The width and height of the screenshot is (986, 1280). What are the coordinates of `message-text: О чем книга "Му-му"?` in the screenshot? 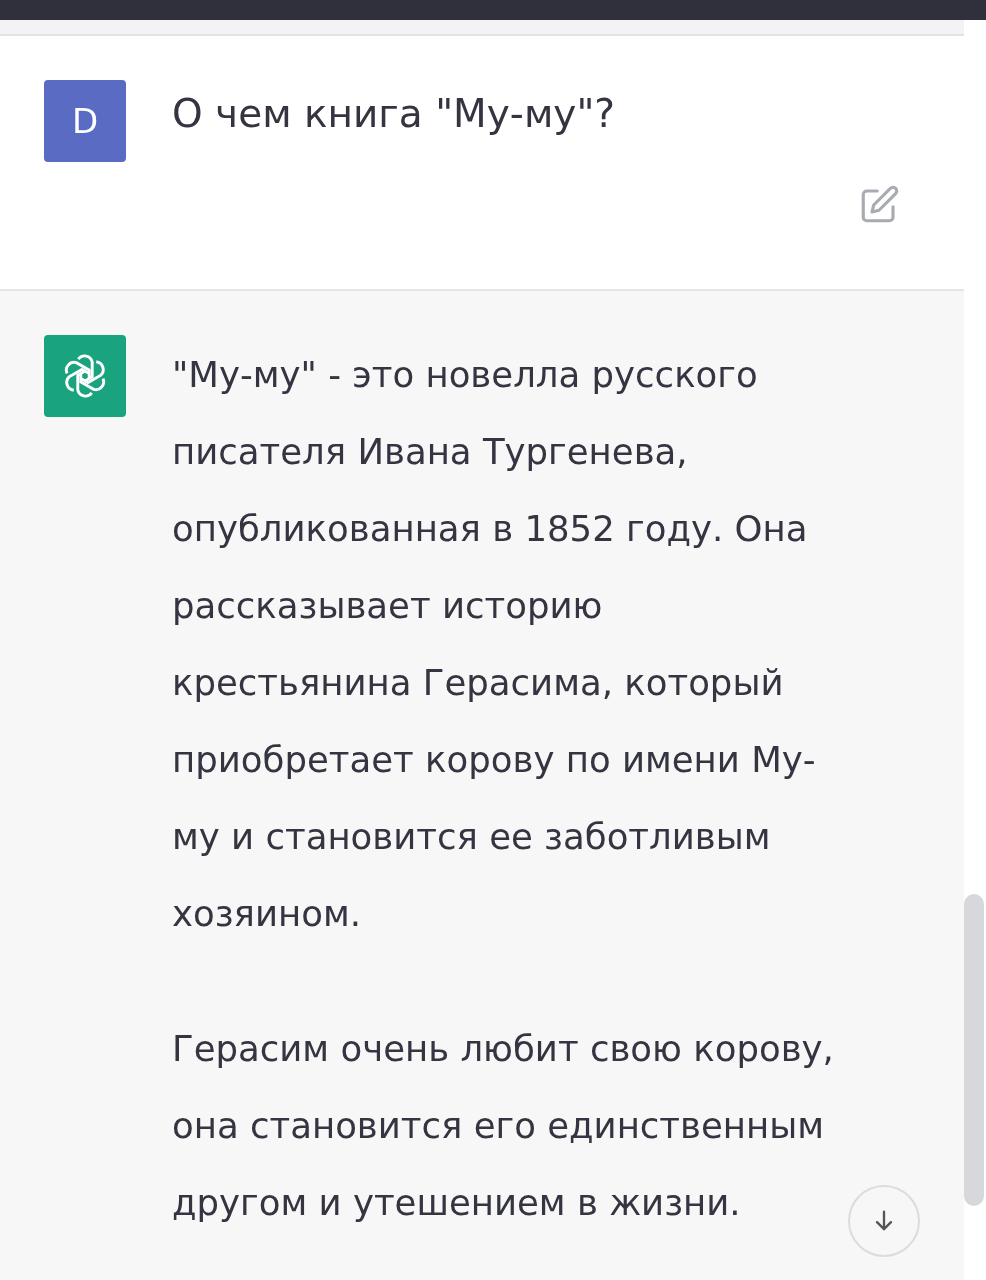 It's located at (394, 114).